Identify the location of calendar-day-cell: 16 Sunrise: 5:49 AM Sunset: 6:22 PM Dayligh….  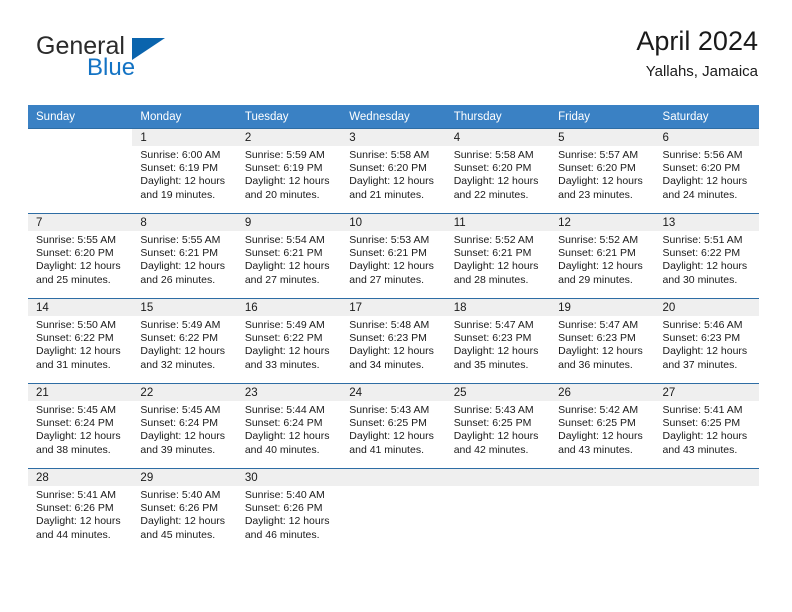
(289, 341).